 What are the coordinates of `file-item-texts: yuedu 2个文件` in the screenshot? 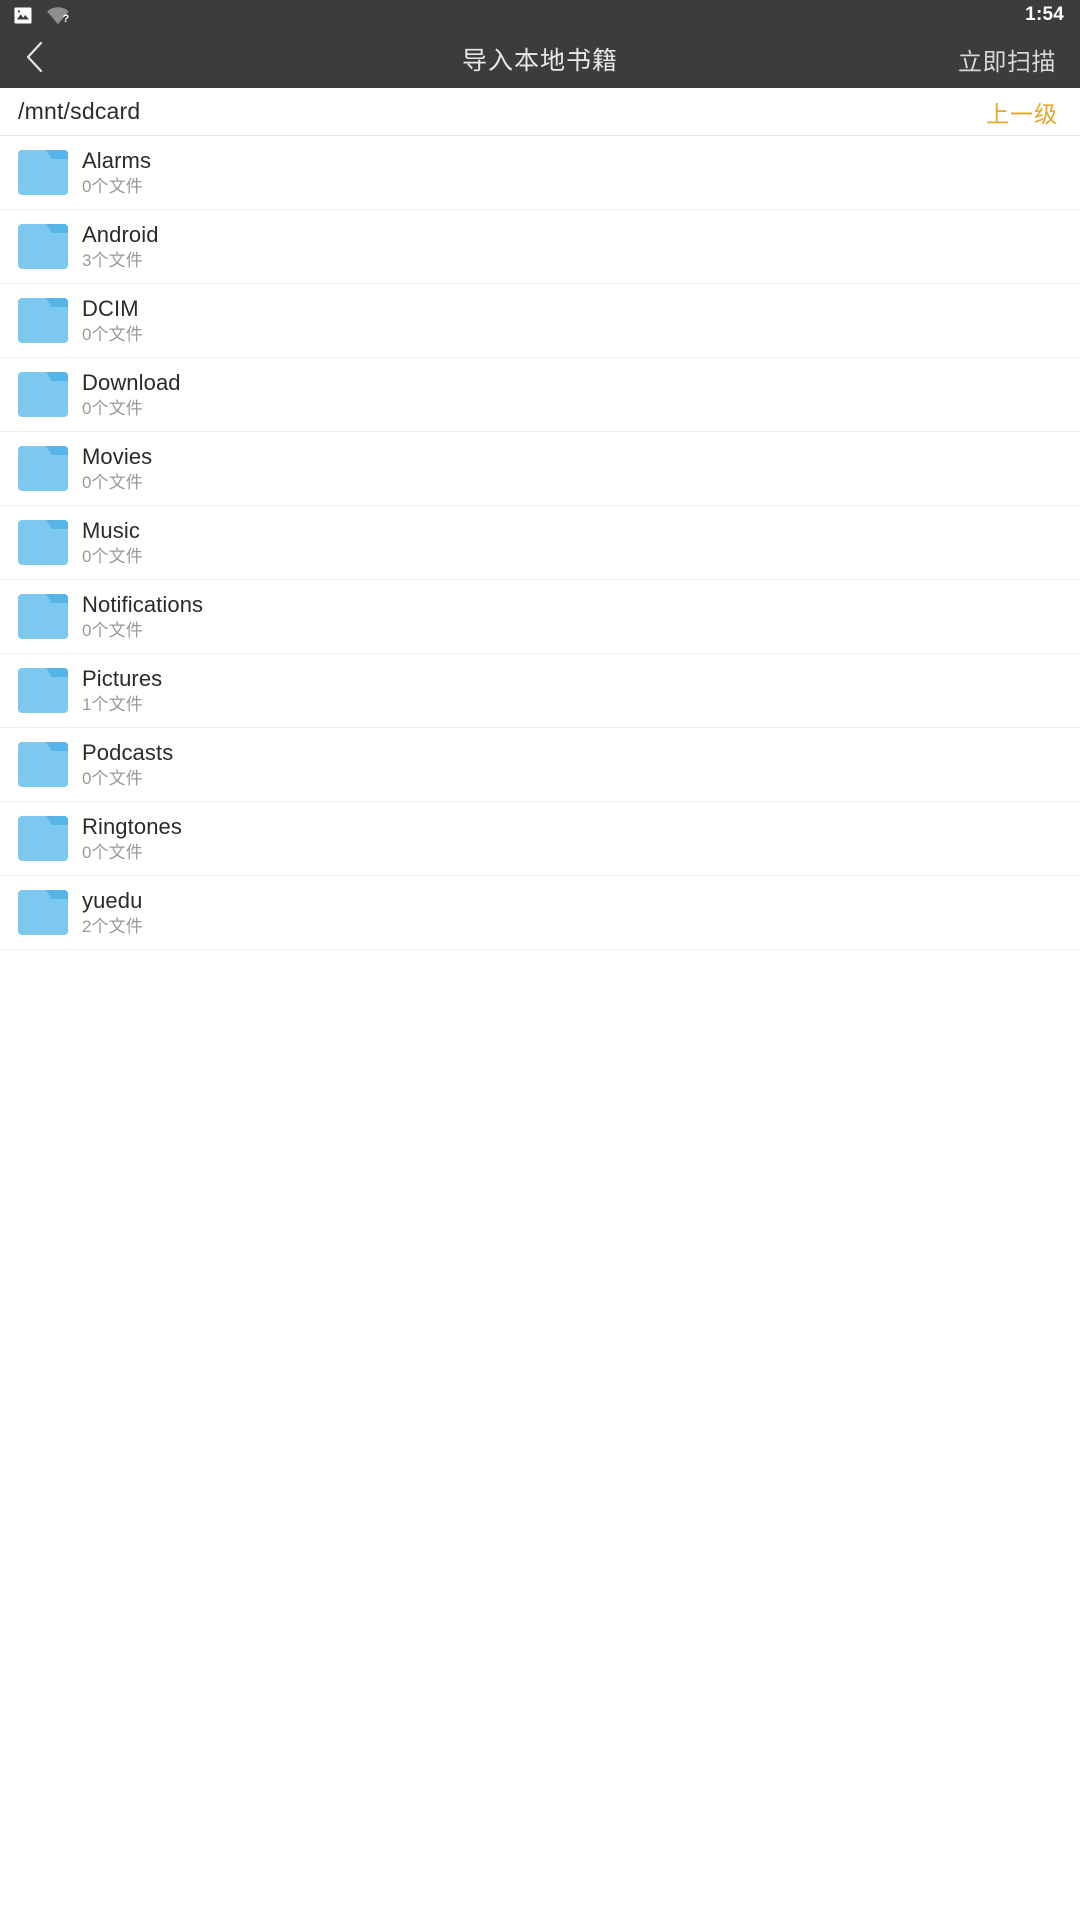 It's located at (112, 912).